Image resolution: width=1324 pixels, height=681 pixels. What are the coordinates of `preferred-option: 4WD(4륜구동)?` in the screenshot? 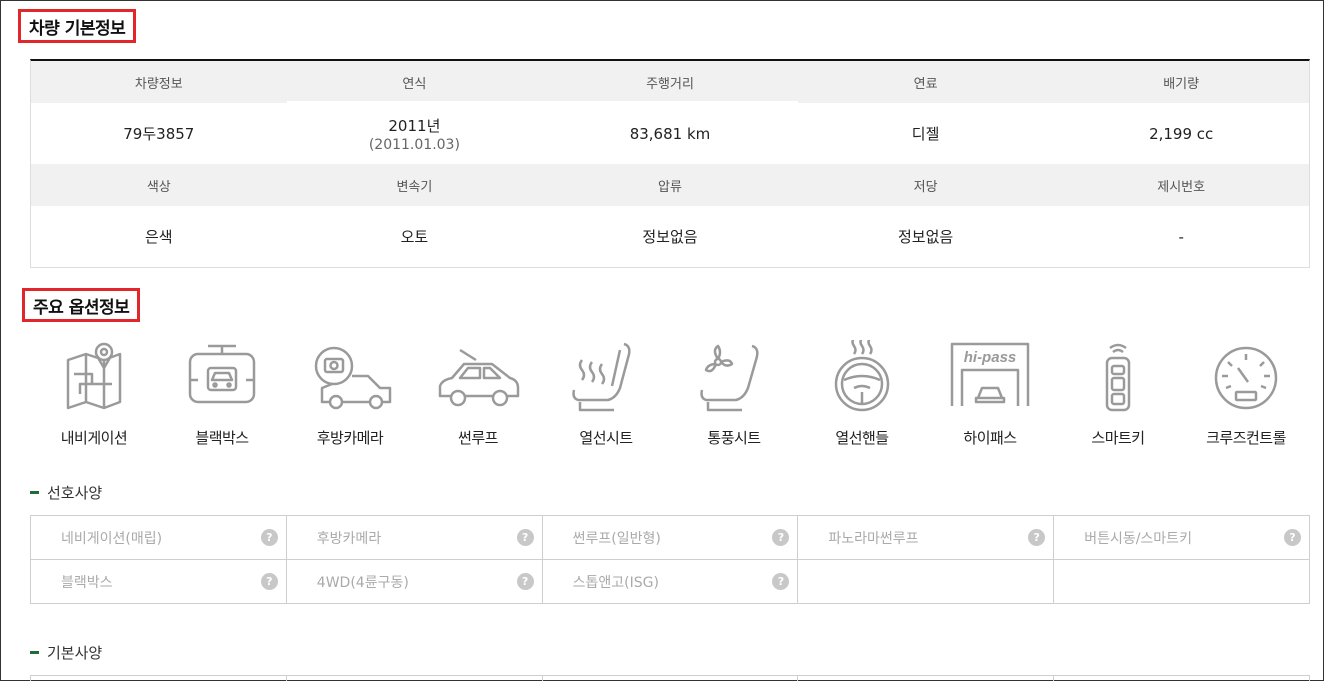 It's located at (414, 582).